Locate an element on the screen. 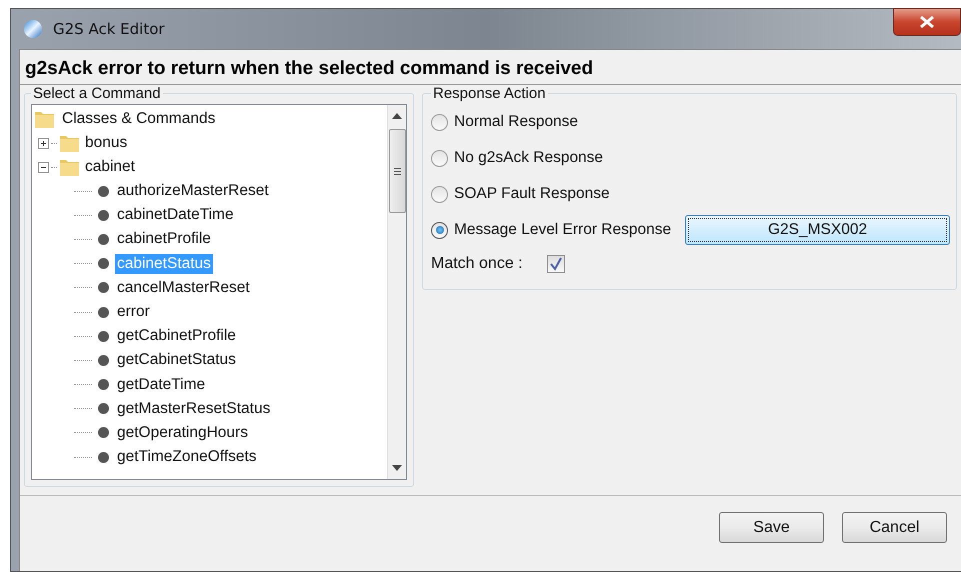 Image resolution: width=961 pixels, height=572 pixels. radio-label: No g2sAck Response is located at coordinates (529, 158).